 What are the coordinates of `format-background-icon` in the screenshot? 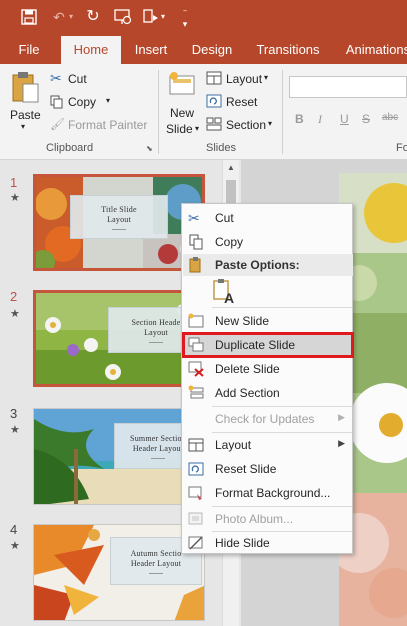 It's located at (195, 493).